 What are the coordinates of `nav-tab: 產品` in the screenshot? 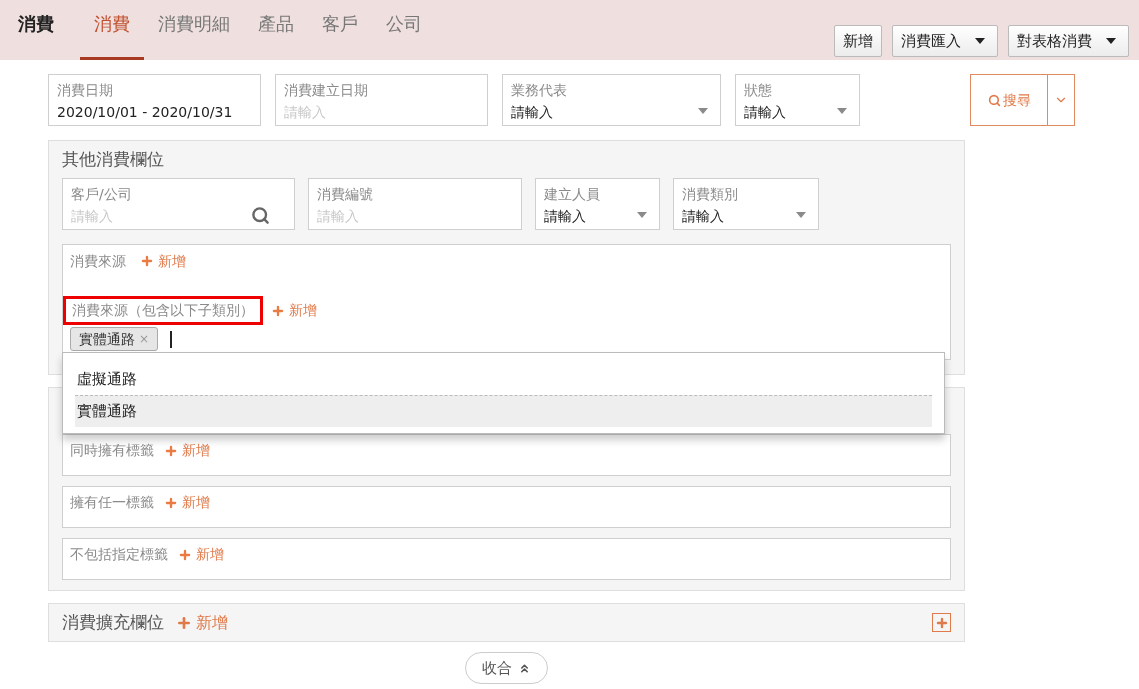 It's located at (276, 30).